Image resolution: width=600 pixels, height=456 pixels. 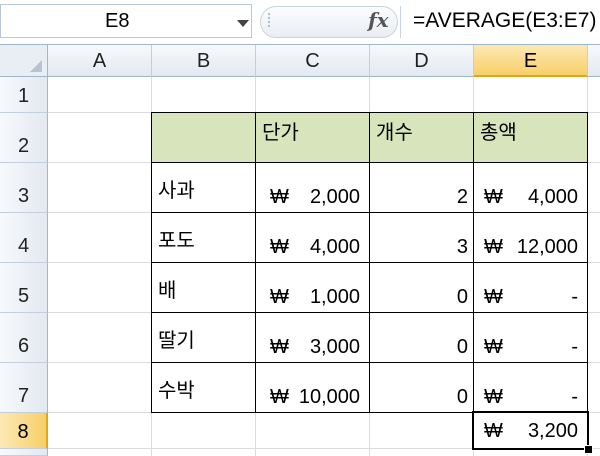 What do you see at coordinates (117, 21) in the screenshot?
I see `name-box-value: E8` at bounding box center [117, 21].